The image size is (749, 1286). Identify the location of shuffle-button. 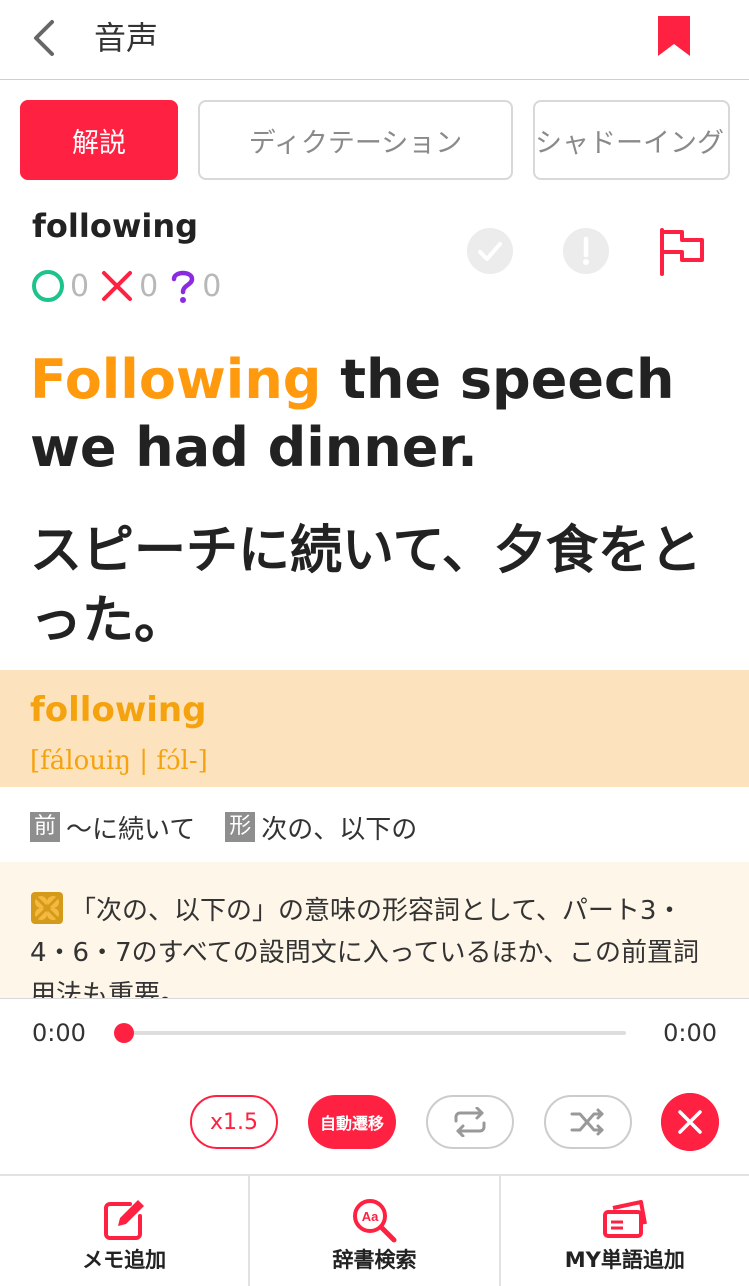
(588, 1122).